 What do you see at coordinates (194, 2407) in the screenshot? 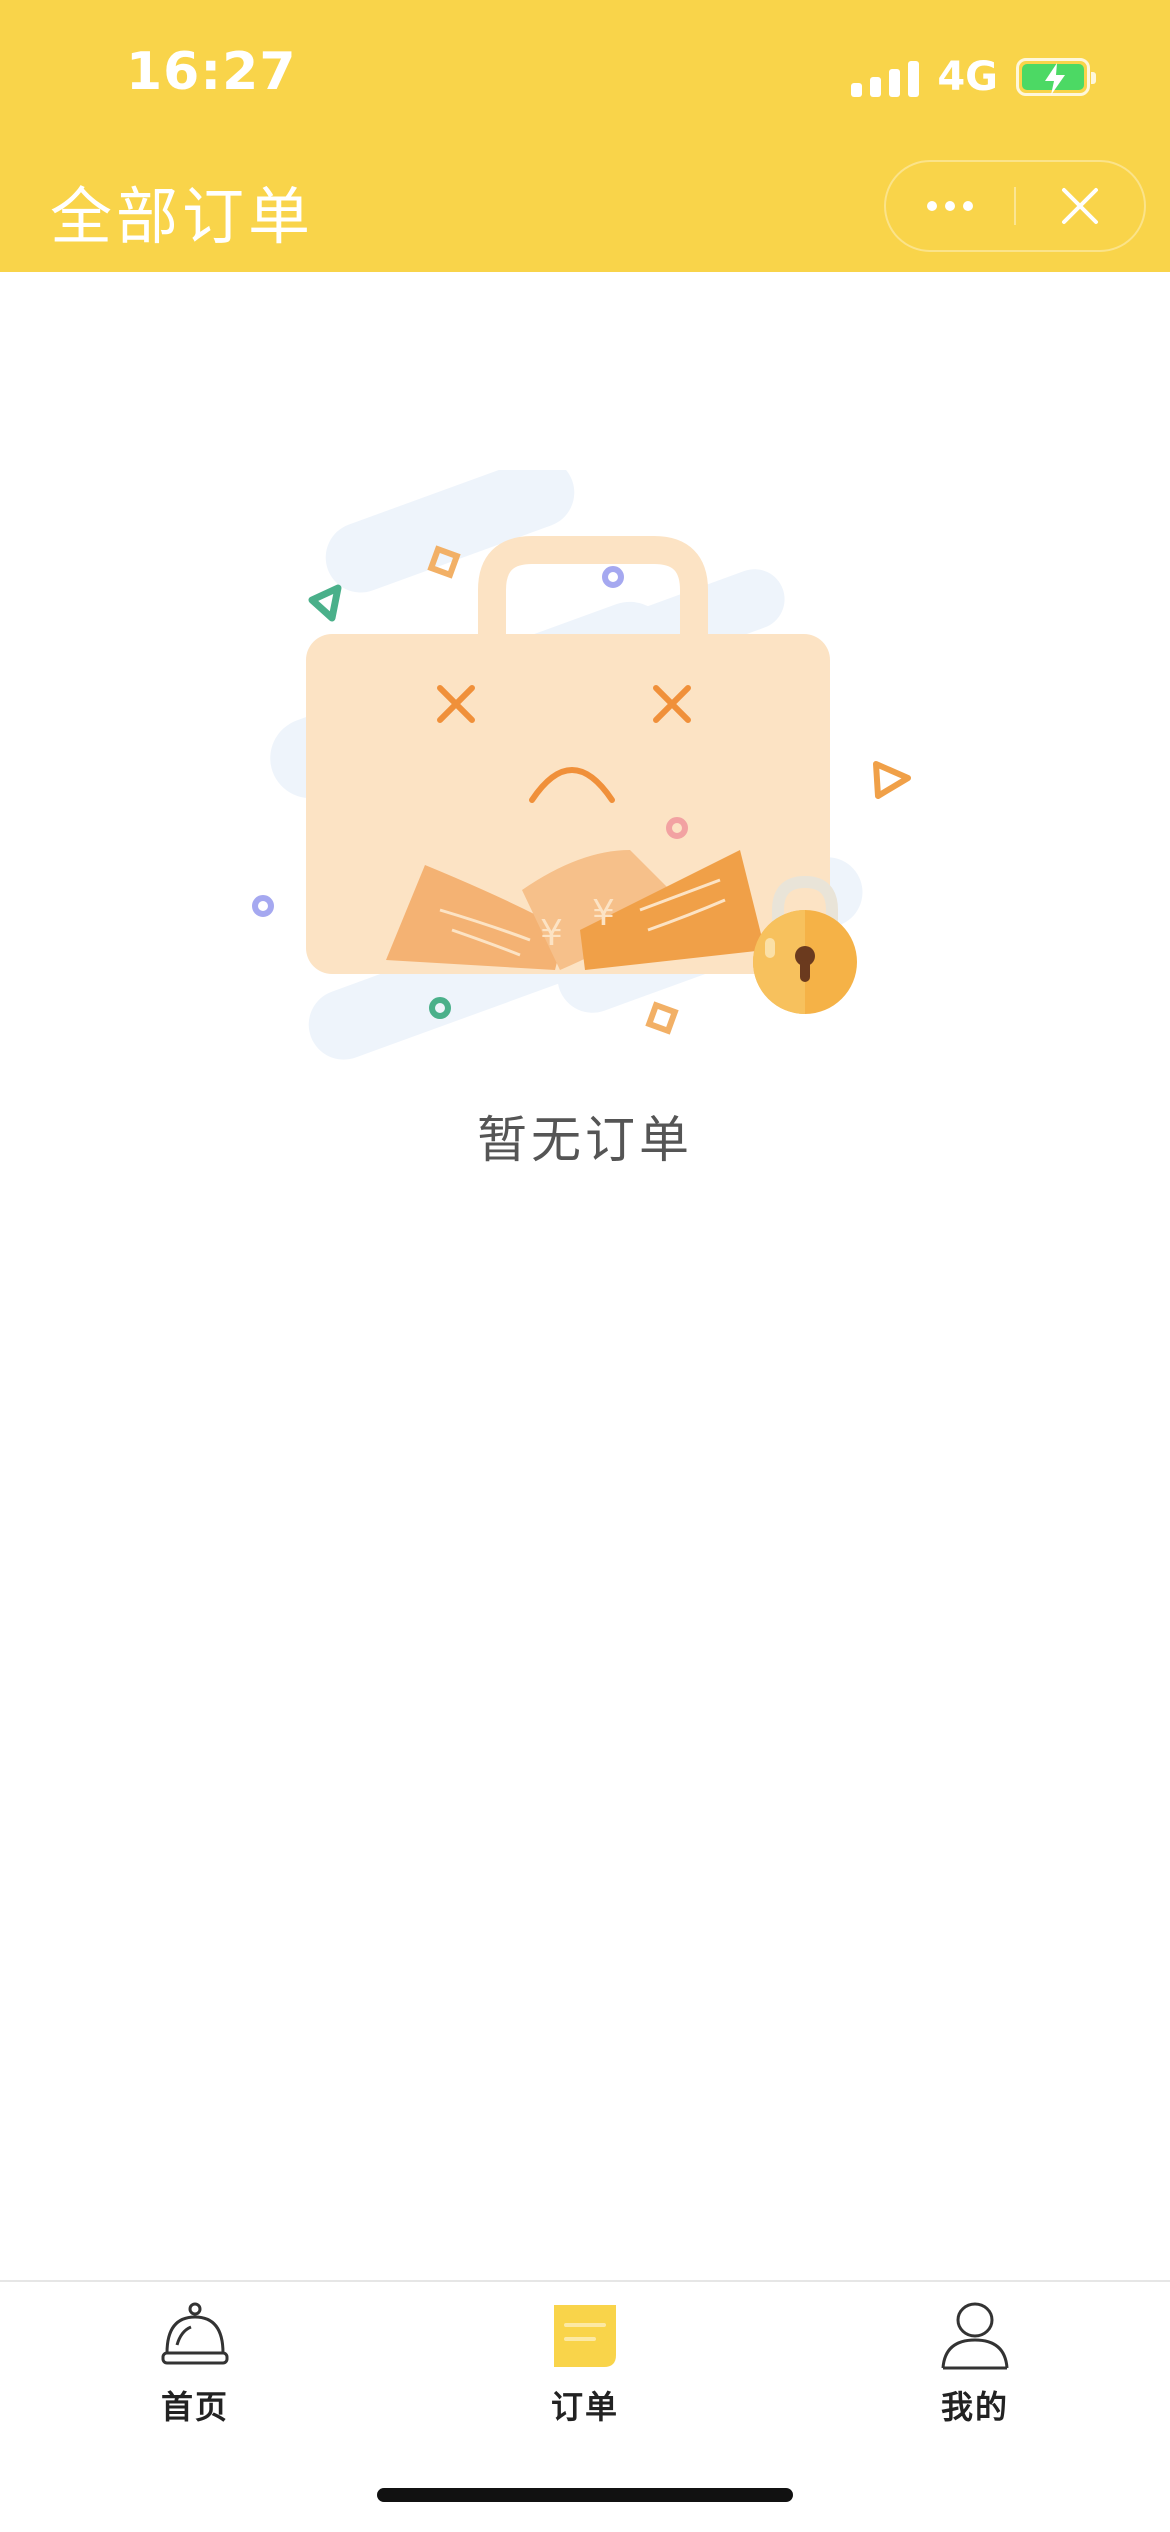
I see `tab-home-label: 首页` at bounding box center [194, 2407].